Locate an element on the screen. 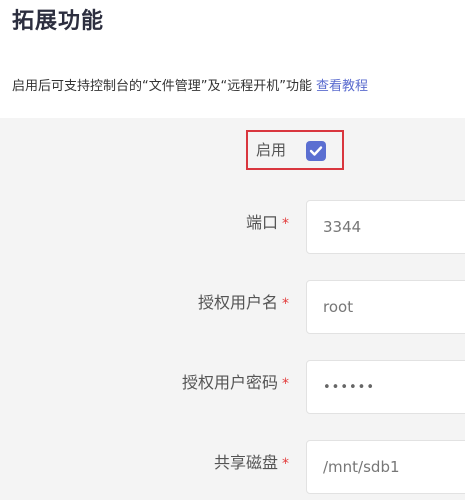  username-value: root is located at coordinates (338, 307).